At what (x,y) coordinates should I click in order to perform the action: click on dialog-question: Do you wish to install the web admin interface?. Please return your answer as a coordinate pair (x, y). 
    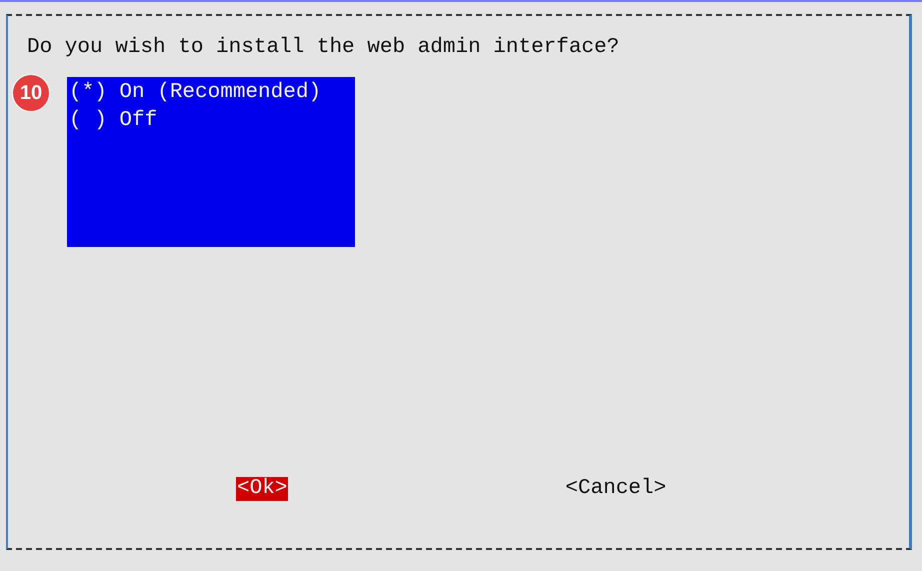
    Looking at the image, I should click on (323, 48).